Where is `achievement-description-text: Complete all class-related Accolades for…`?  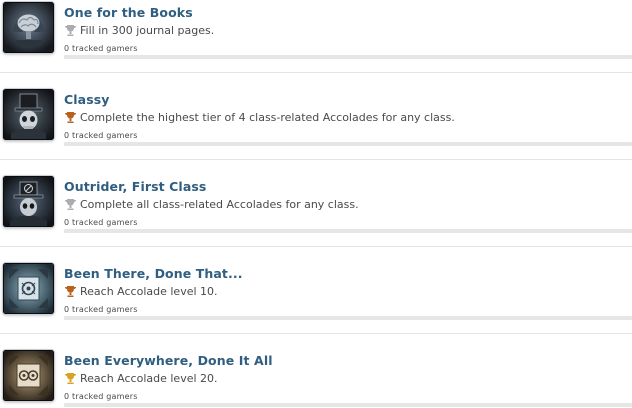
achievement-description-text: Complete all class-related Accolades for… is located at coordinates (219, 204).